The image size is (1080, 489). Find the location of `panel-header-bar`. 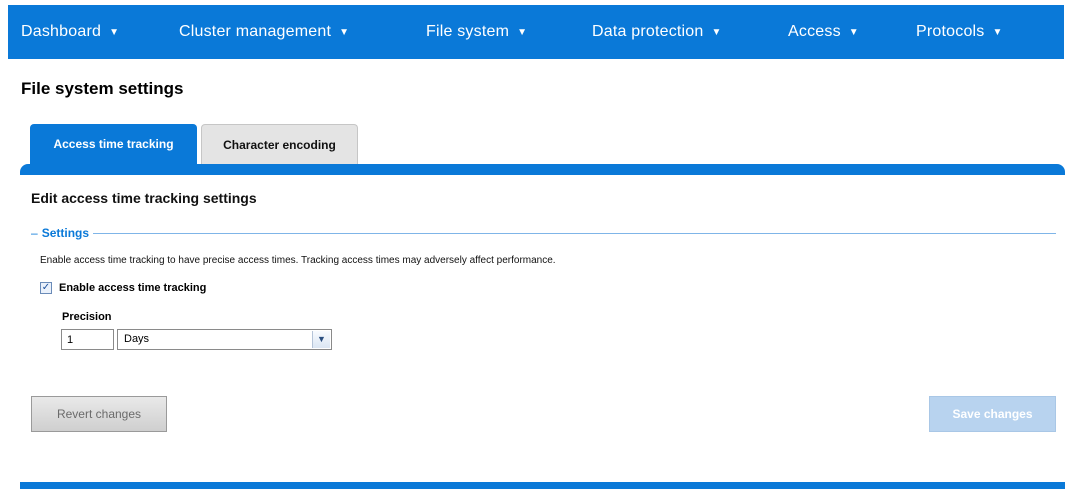

panel-header-bar is located at coordinates (542, 169).